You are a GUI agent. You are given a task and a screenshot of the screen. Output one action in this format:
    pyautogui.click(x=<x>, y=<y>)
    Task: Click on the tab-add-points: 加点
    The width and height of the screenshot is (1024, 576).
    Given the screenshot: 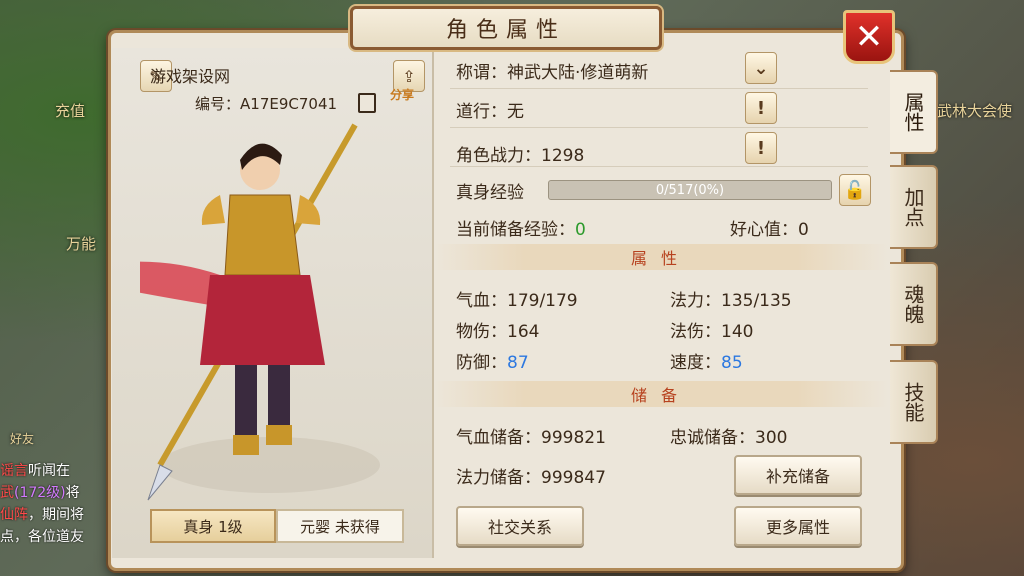 What is the action you would take?
    pyautogui.click(x=914, y=207)
    